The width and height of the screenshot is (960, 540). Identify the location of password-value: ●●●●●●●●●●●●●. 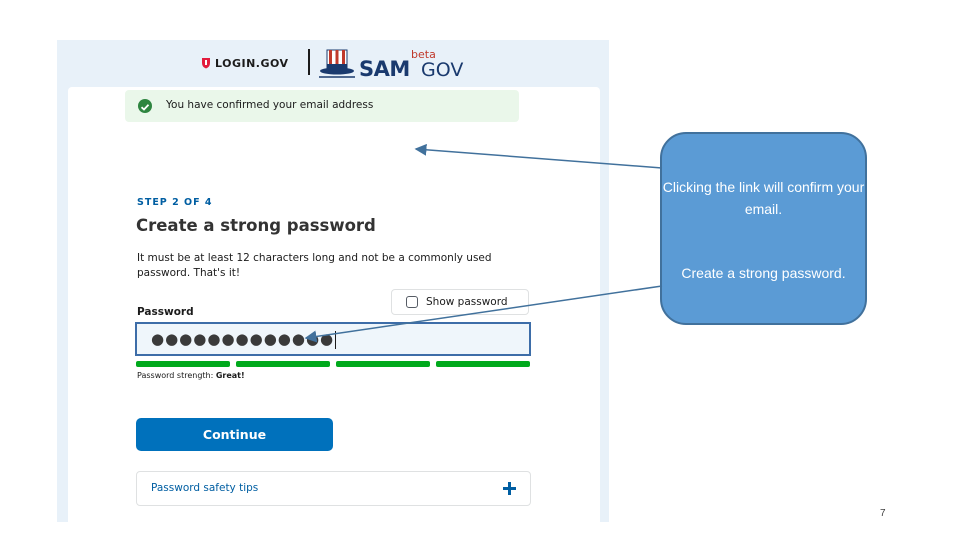
(244, 339).